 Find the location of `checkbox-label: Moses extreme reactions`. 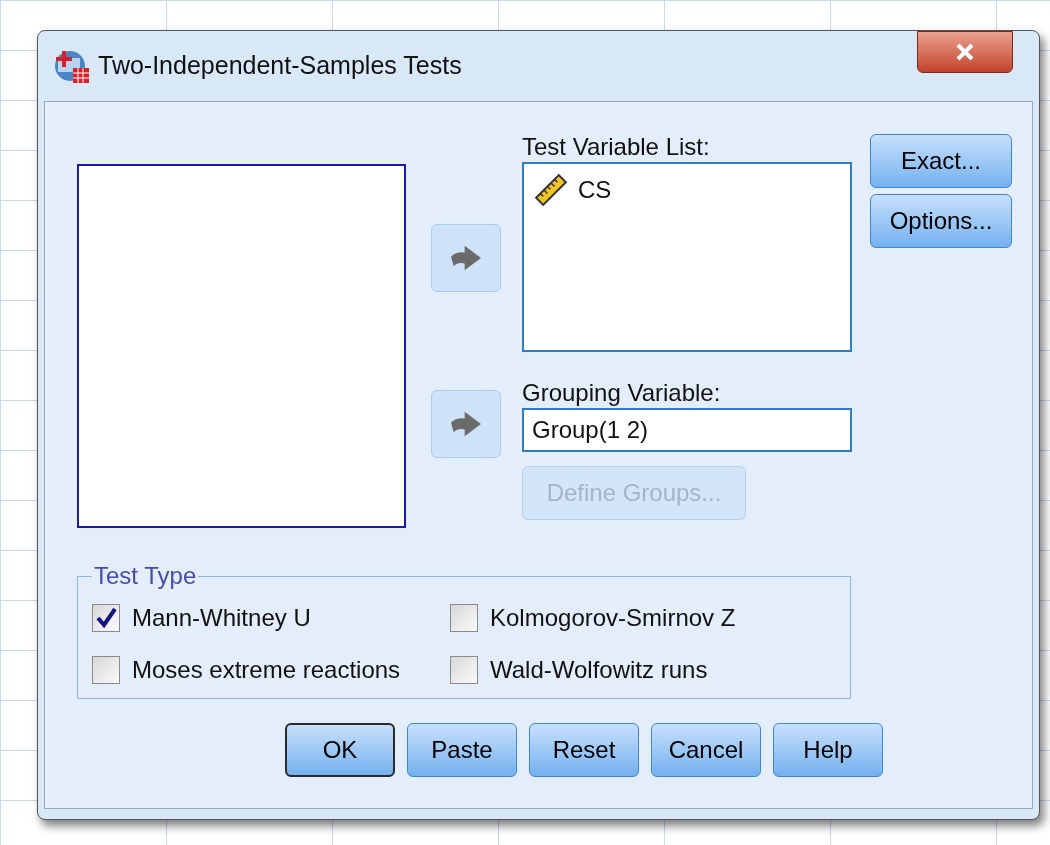

checkbox-label: Moses extreme reactions is located at coordinates (266, 670).